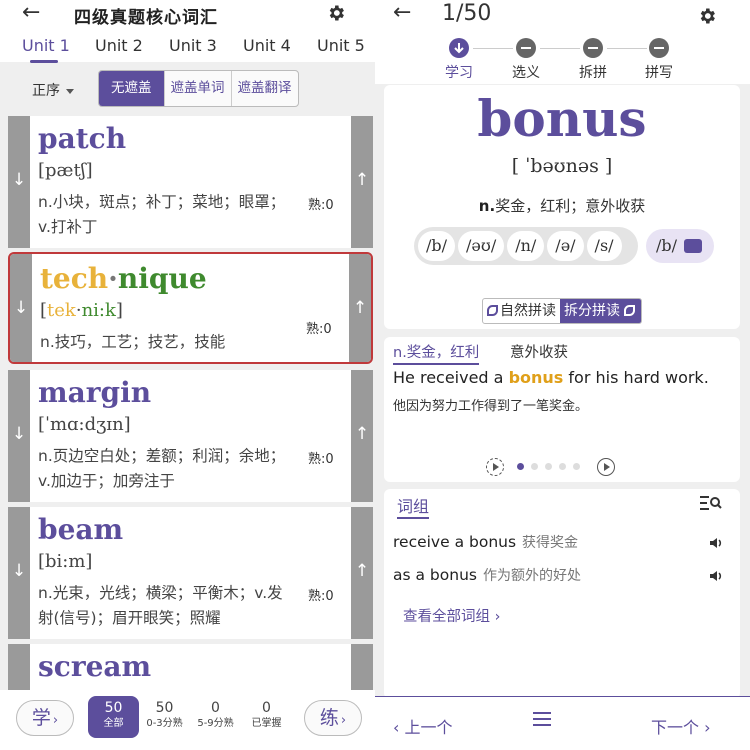 This screenshot has width=750, height=750. Describe the element at coordinates (113, 717) in the screenshot. I see `filter-all: 50 全部` at that location.